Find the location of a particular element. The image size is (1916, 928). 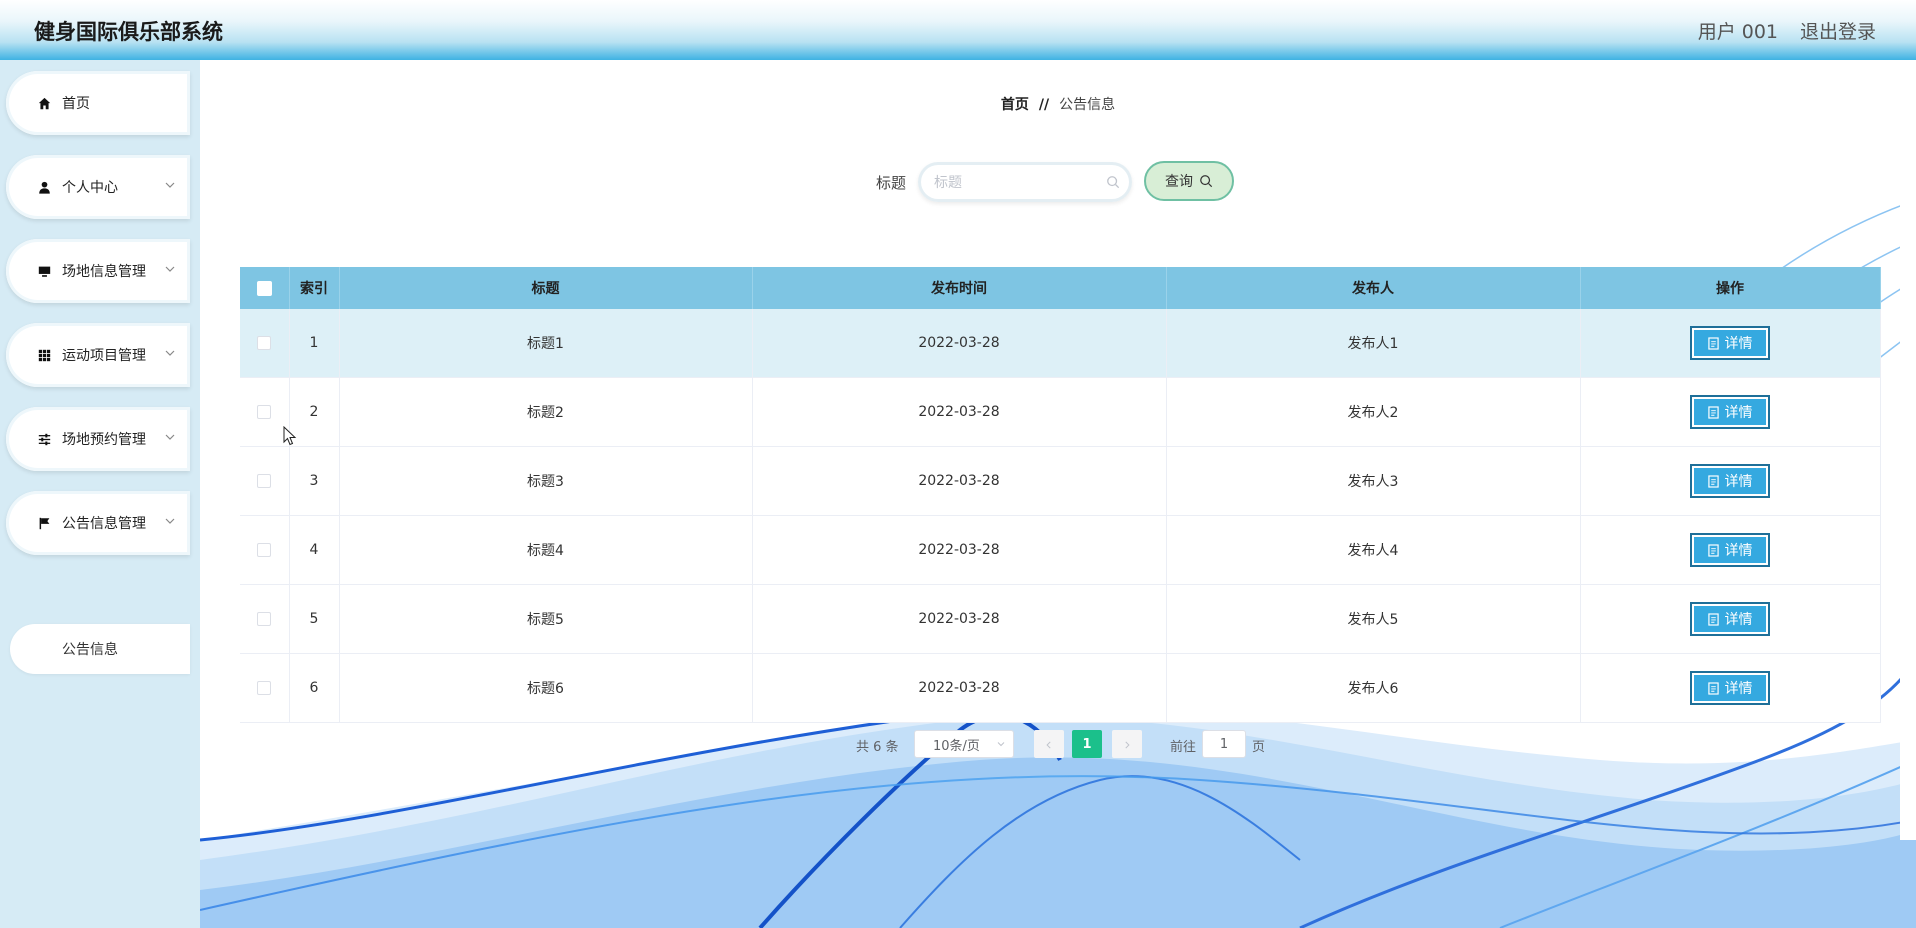

row-index: 1 is located at coordinates (314, 343).